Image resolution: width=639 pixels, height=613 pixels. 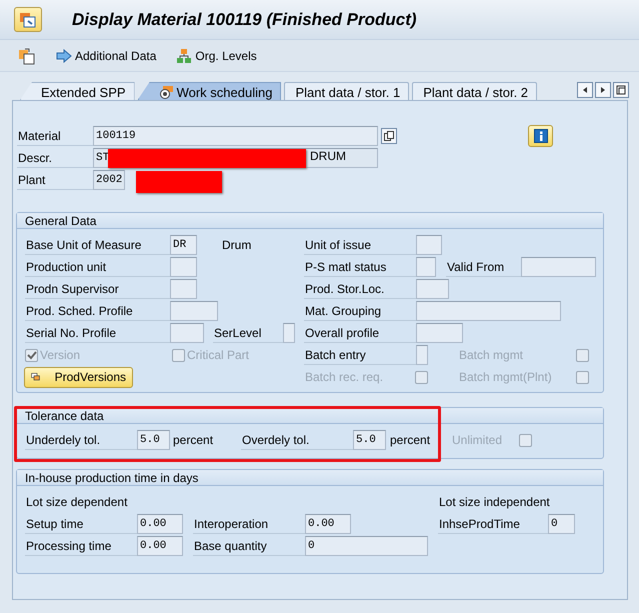 I want to click on field-label: Version, so click(x=60, y=355).